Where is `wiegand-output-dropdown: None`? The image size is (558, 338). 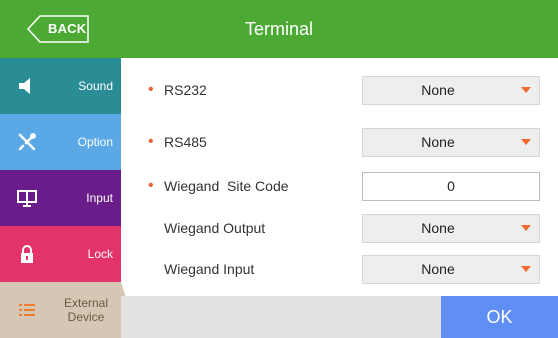 wiegand-output-dropdown: None is located at coordinates (451, 228).